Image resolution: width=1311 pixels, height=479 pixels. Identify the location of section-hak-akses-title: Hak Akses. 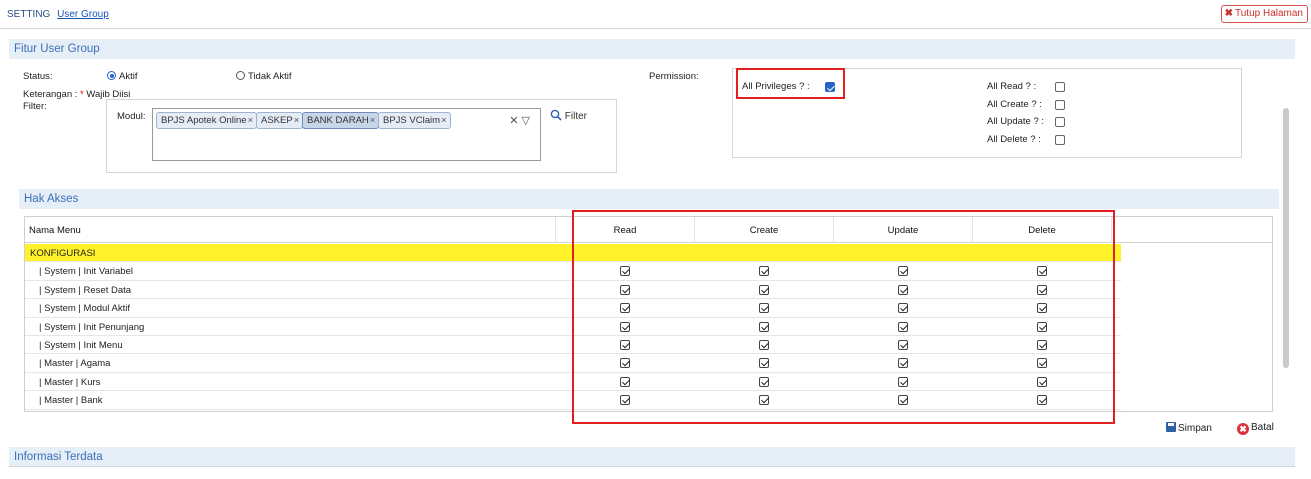
(649, 199).